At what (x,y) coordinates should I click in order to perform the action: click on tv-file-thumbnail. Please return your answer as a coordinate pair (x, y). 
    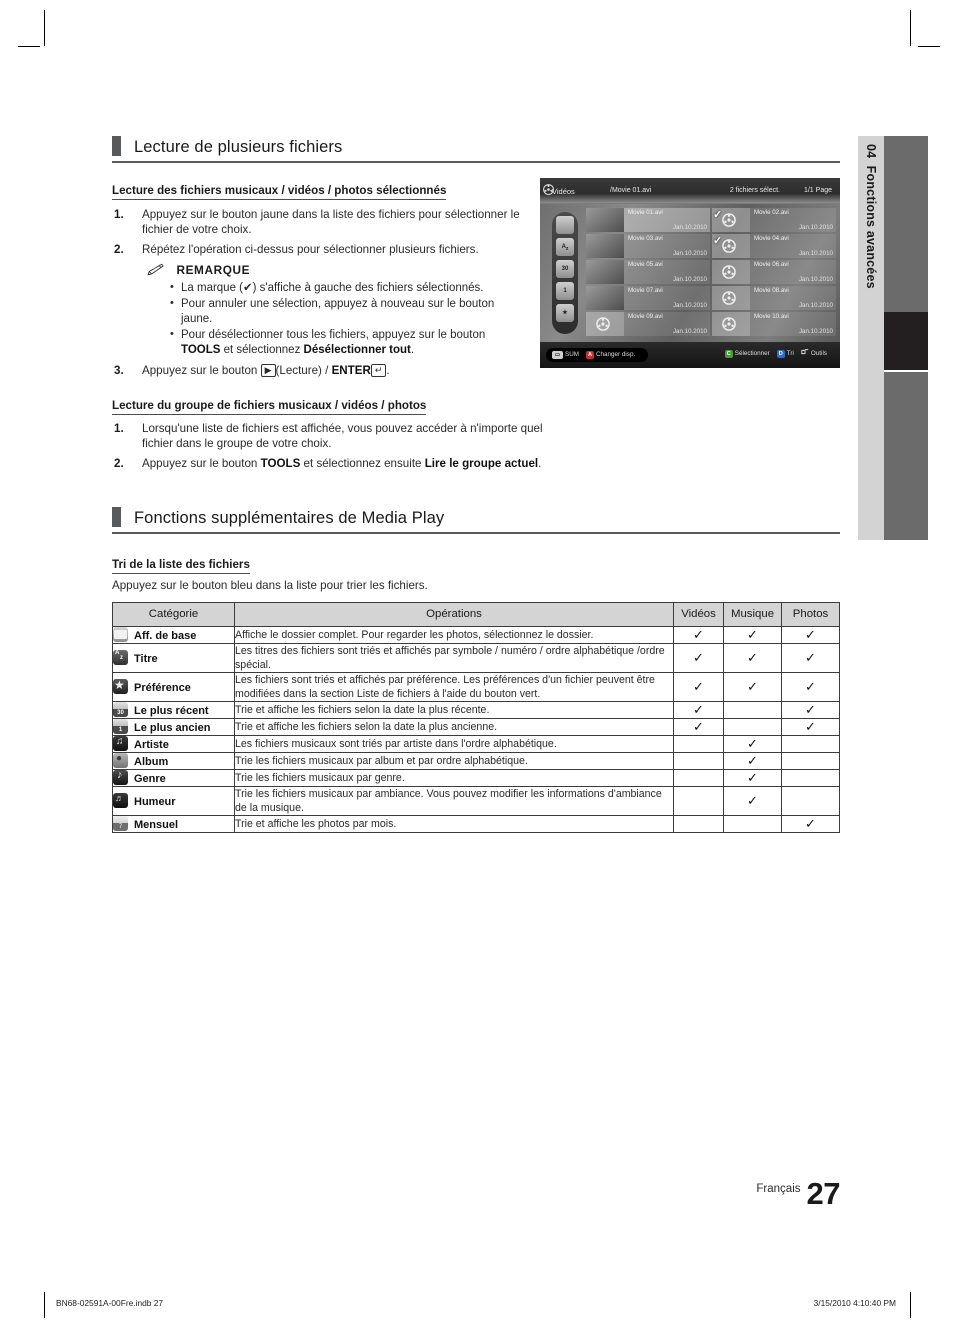
    Looking at the image, I should click on (605, 246).